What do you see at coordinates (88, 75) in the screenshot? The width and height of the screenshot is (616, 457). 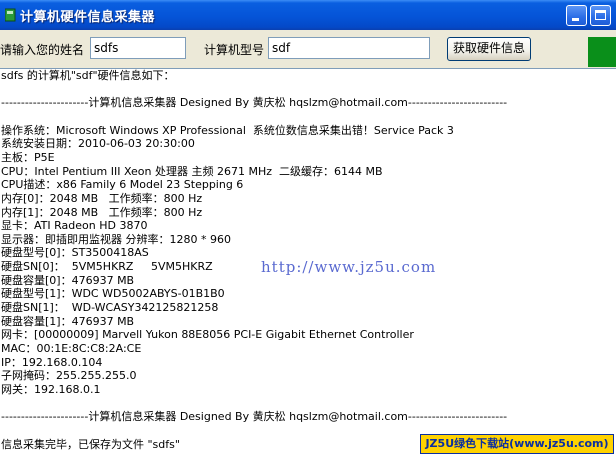 I see `output-line: sdfs 的计算机"sdf"硬件信息如下：` at bounding box center [88, 75].